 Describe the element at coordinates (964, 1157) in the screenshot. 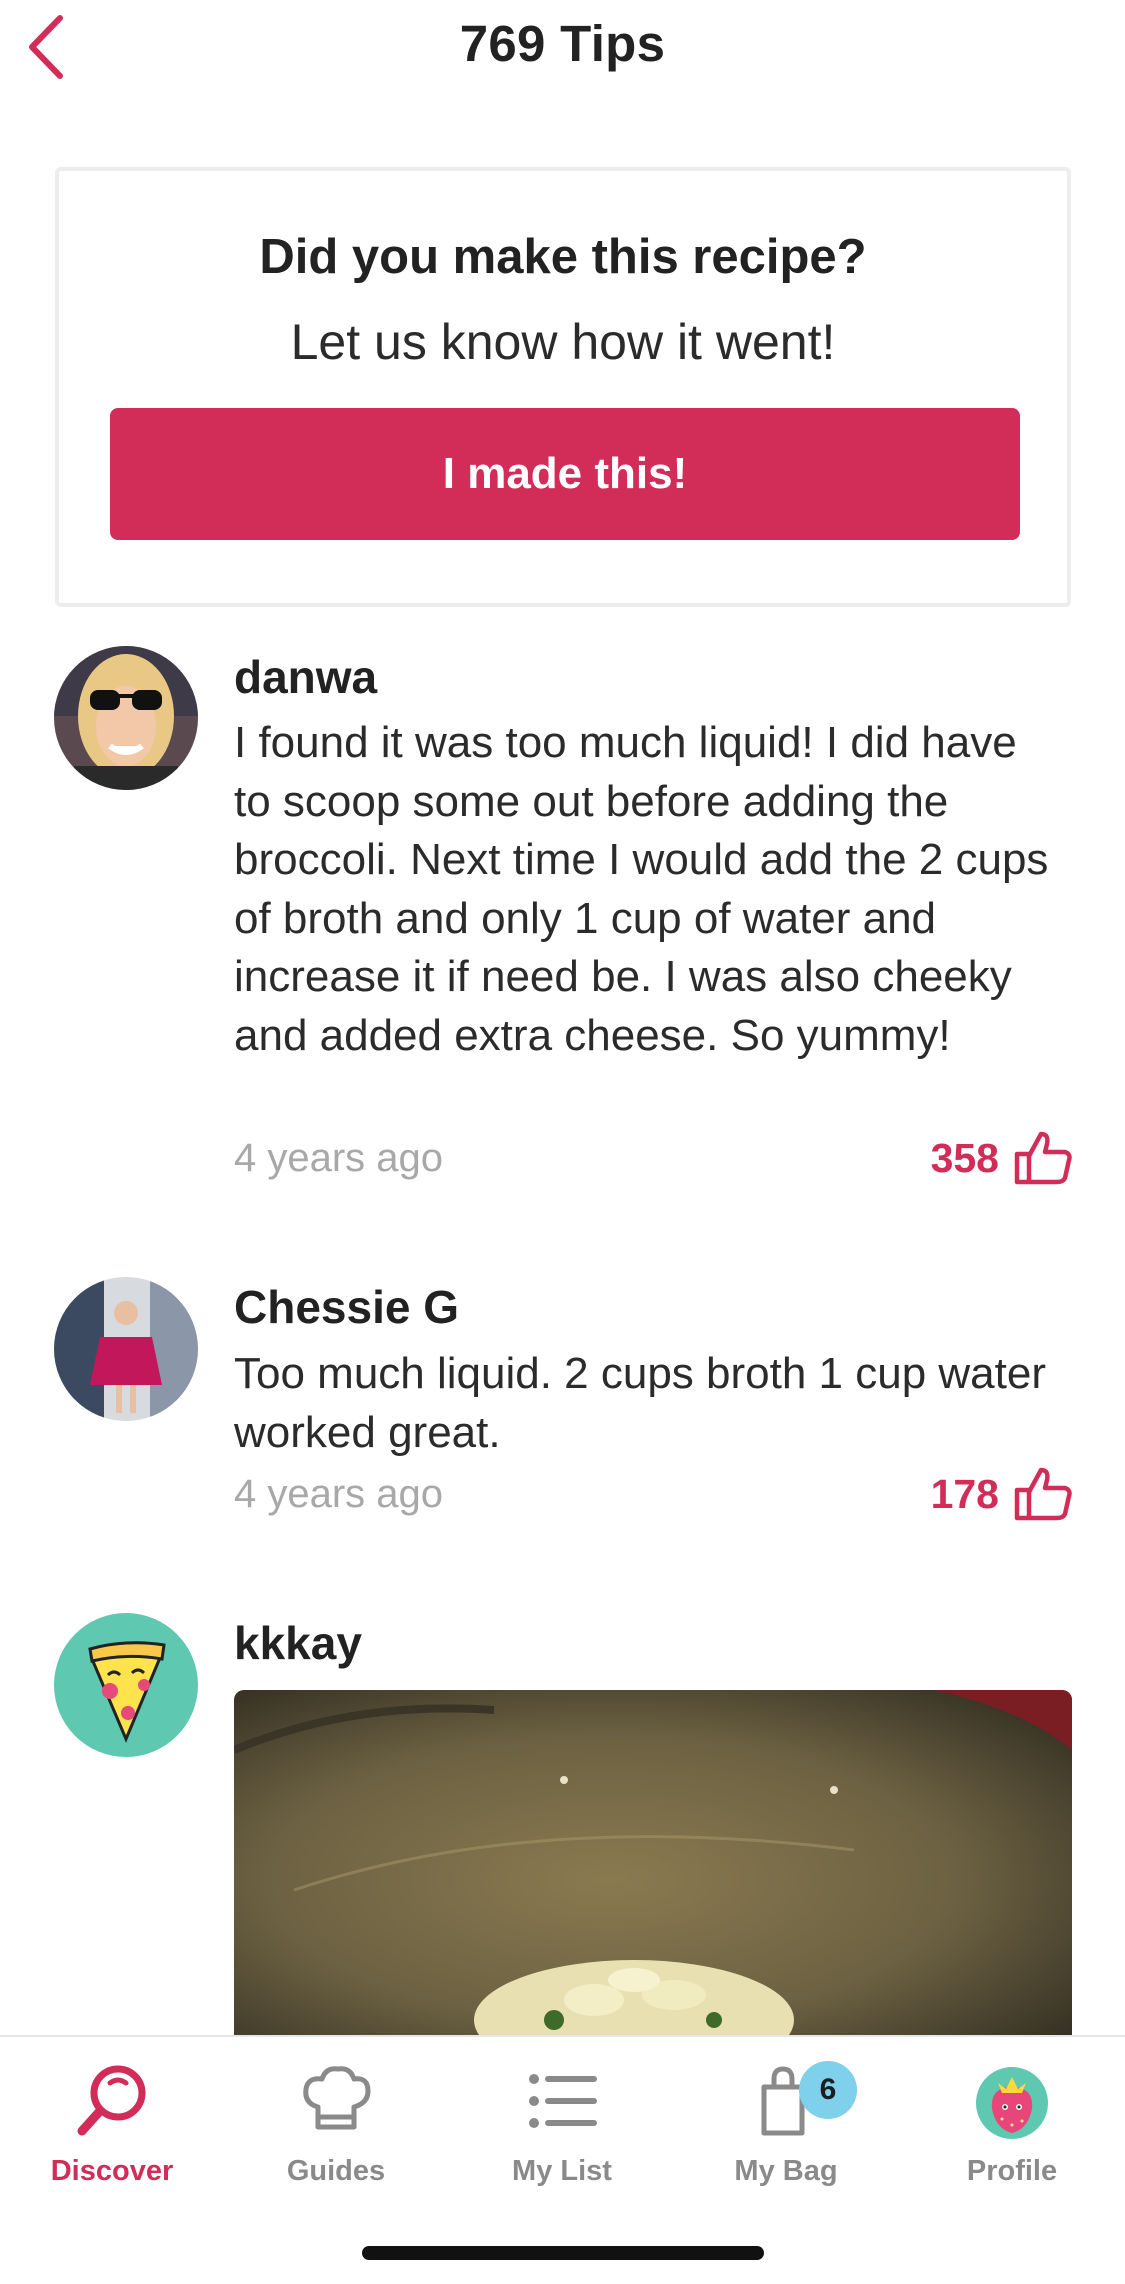

I see `like-count: 358` at that location.